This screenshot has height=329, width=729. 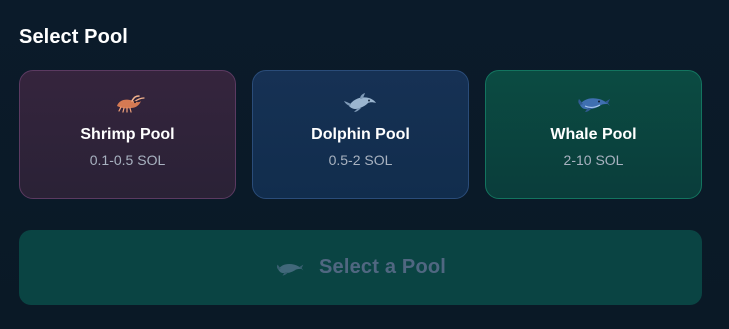 What do you see at coordinates (127, 160) in the screenshot?
I see `pool-range: 0.1-0.5 SOL` at bounding box center [127, 160].